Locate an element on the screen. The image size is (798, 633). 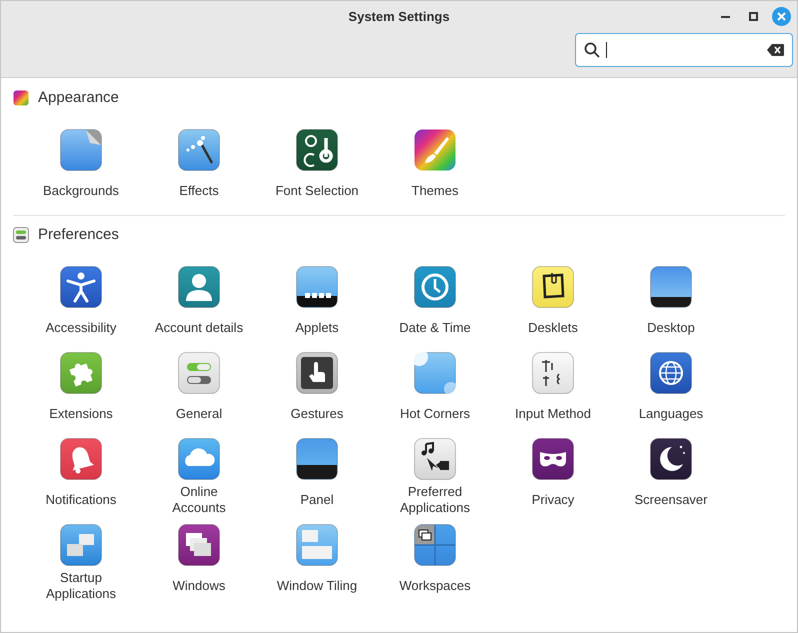
item-label: Effects is located at coordinates (199, 191).